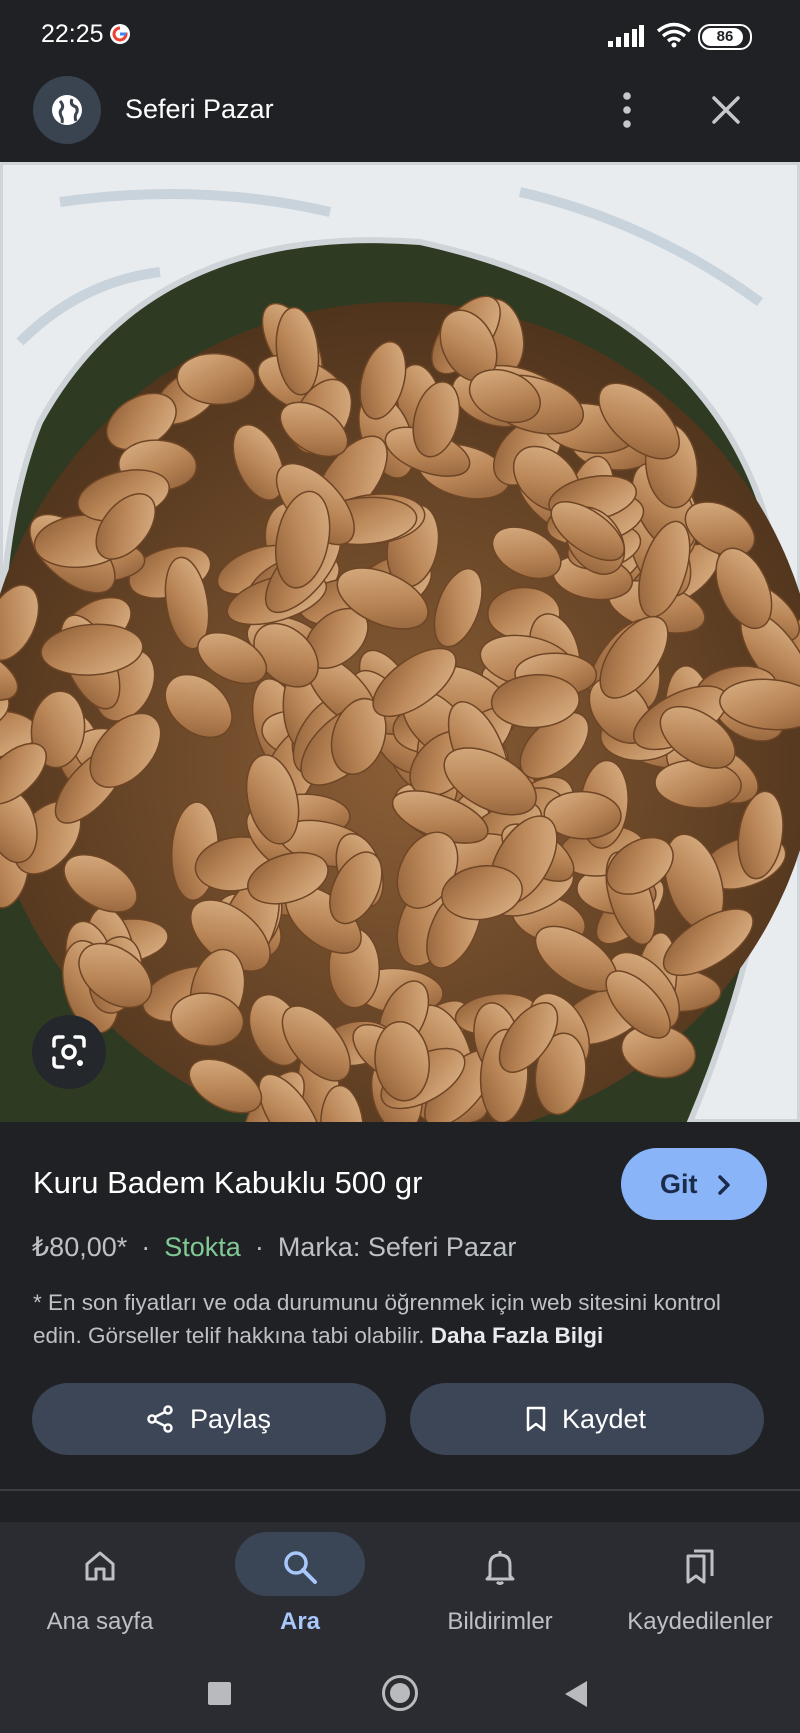  Describe the element at coordinates (724, 1185) in the screenshot. I see `chevron-right-icon` at that location.